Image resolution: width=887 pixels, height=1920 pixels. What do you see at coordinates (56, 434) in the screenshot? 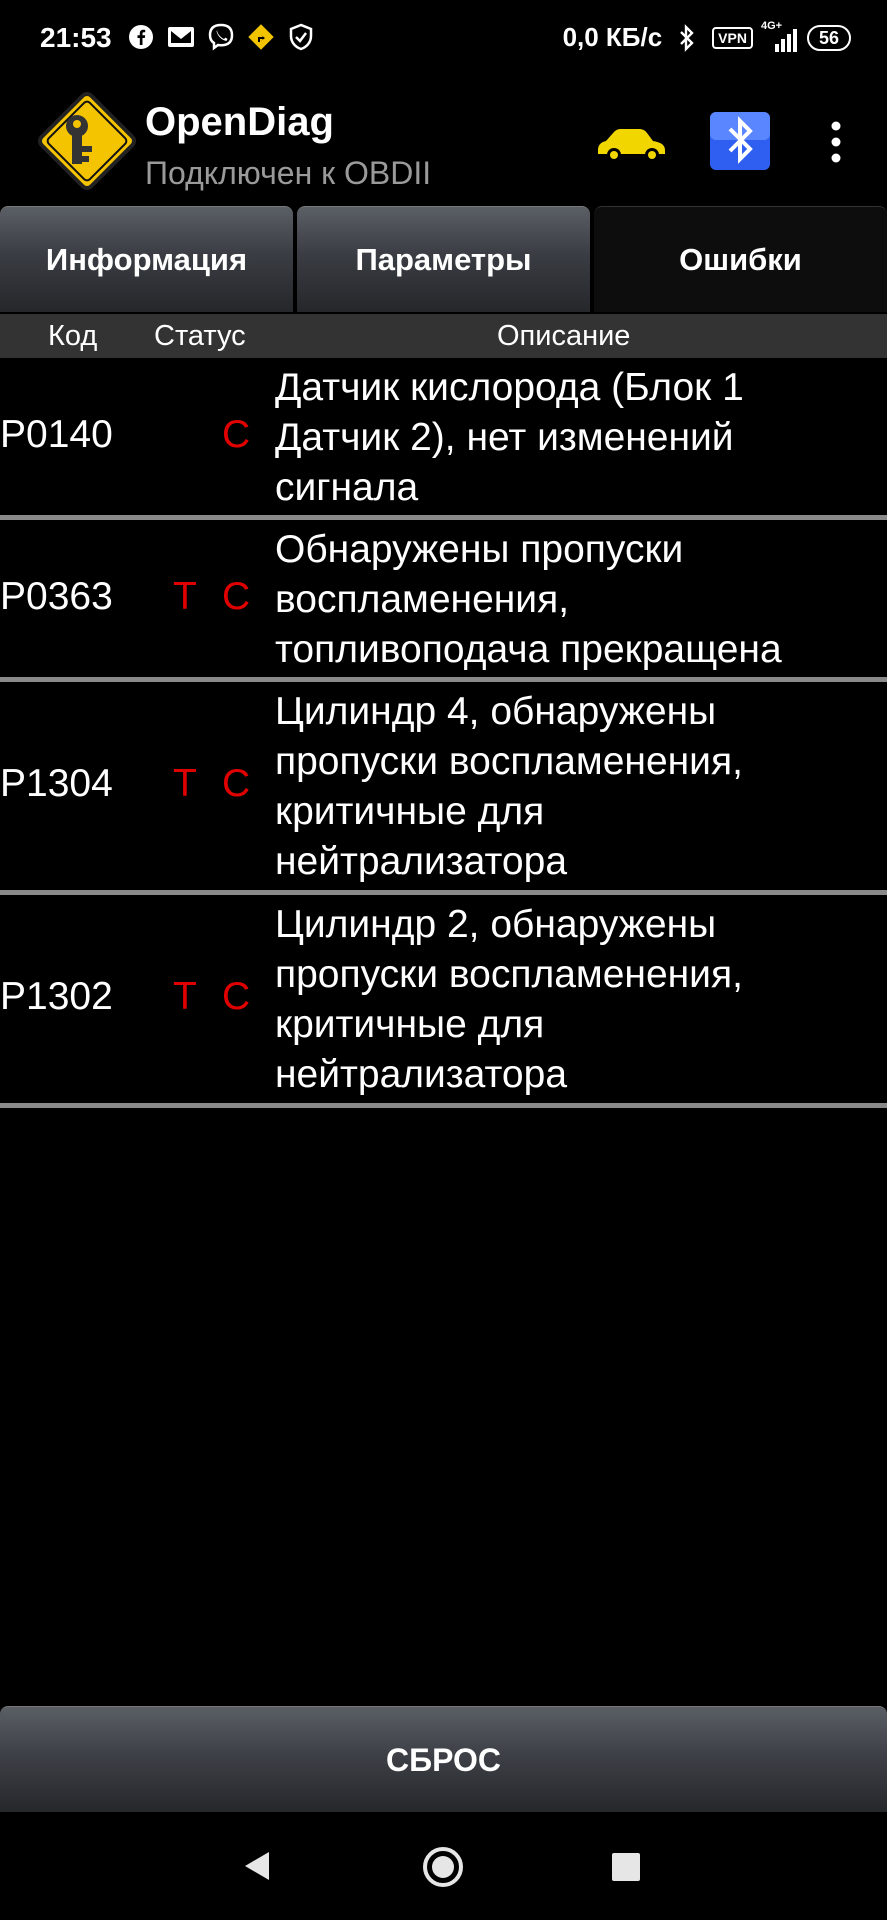
I see `error-code: P0140` at bounding box center [56, 434].